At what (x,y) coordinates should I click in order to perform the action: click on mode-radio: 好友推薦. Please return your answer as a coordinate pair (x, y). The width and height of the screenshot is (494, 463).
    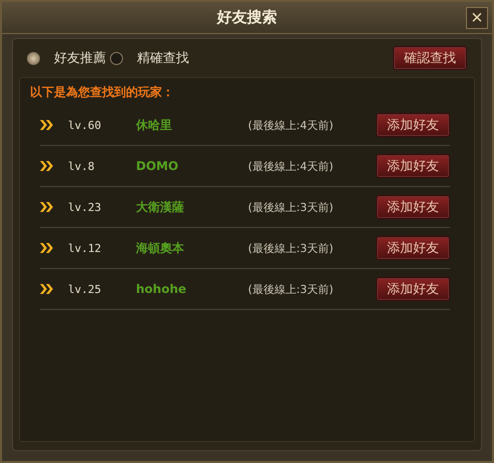
    Looking at the image, I should click on (66, 58).